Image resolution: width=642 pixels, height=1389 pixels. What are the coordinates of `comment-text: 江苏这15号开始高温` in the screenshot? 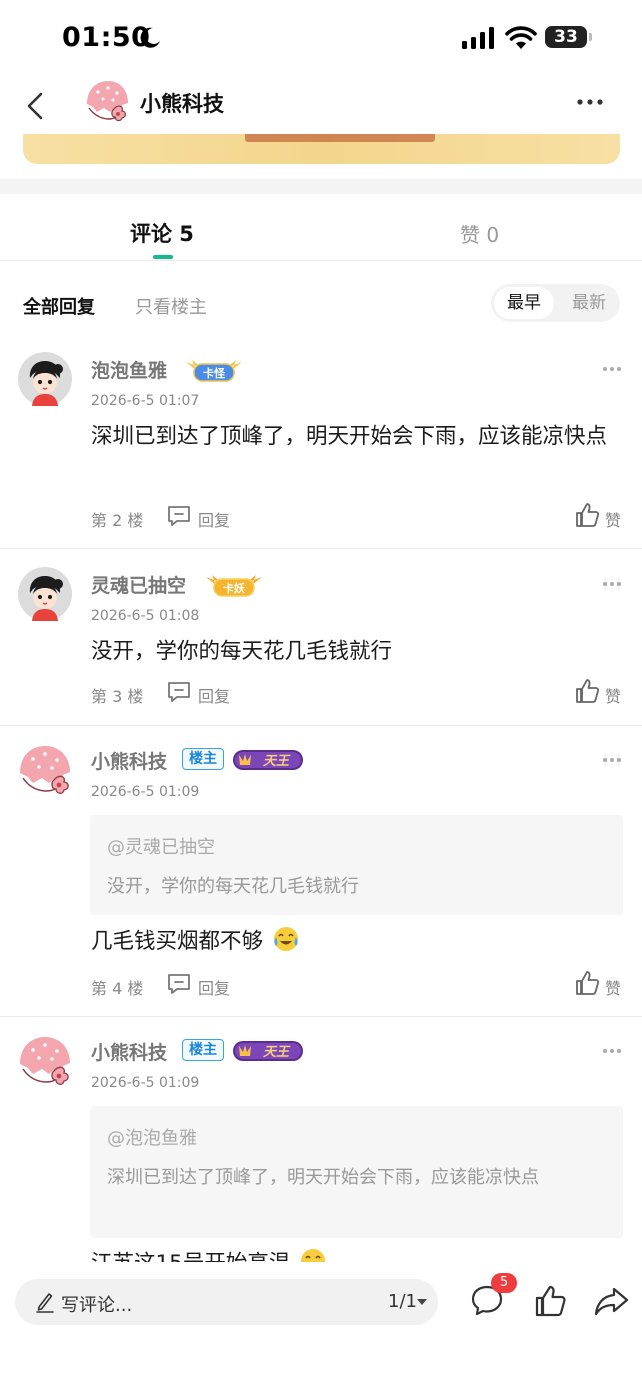 It's located at (351, 1253).